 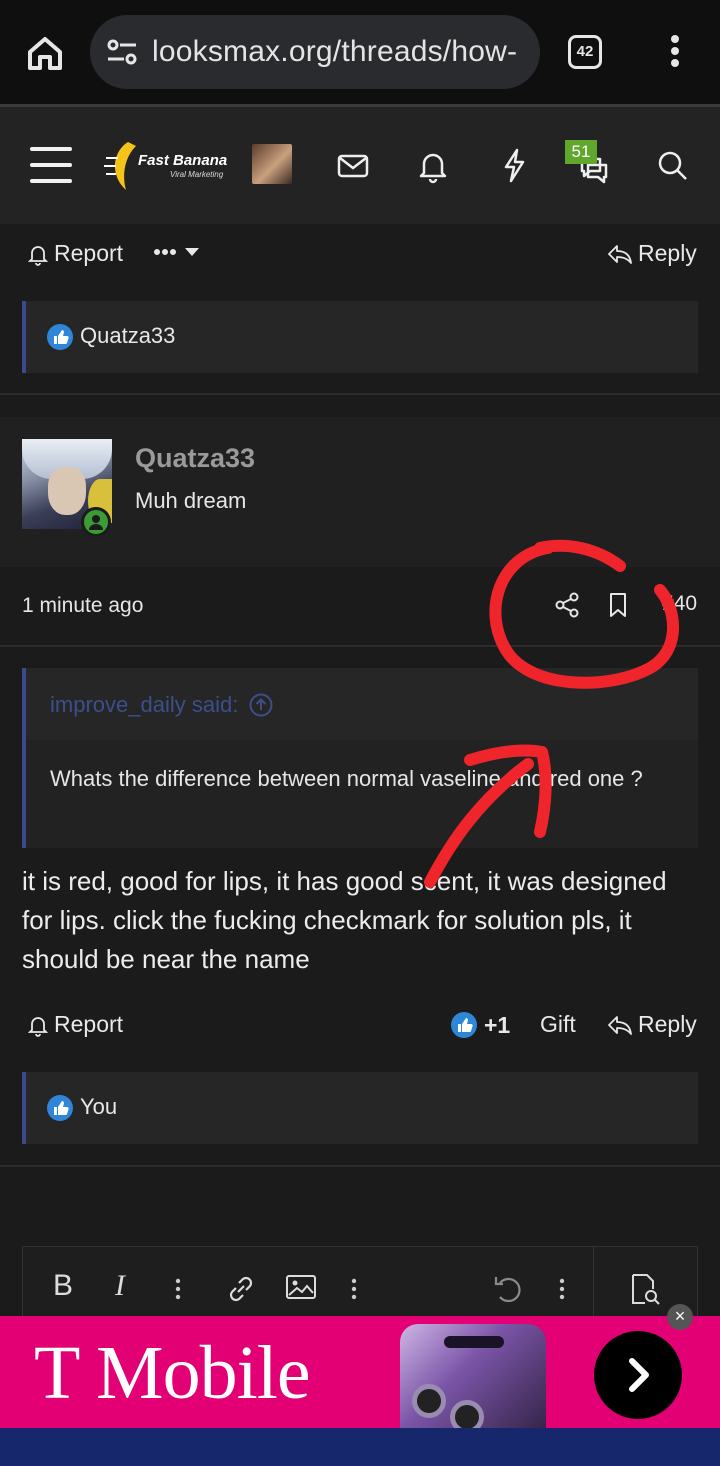 I want to click on ellipsis-dropdown-icon, so click(x=176, y=252).